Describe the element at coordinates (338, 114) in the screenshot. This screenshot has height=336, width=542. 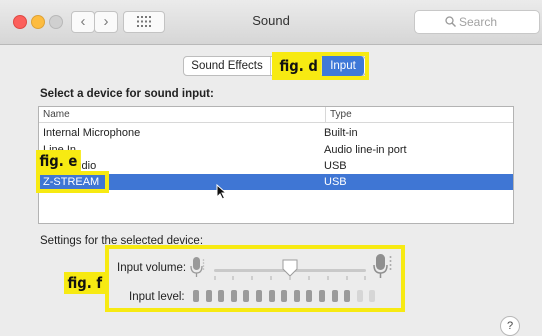
I see `column-header-type: Type` at that location.